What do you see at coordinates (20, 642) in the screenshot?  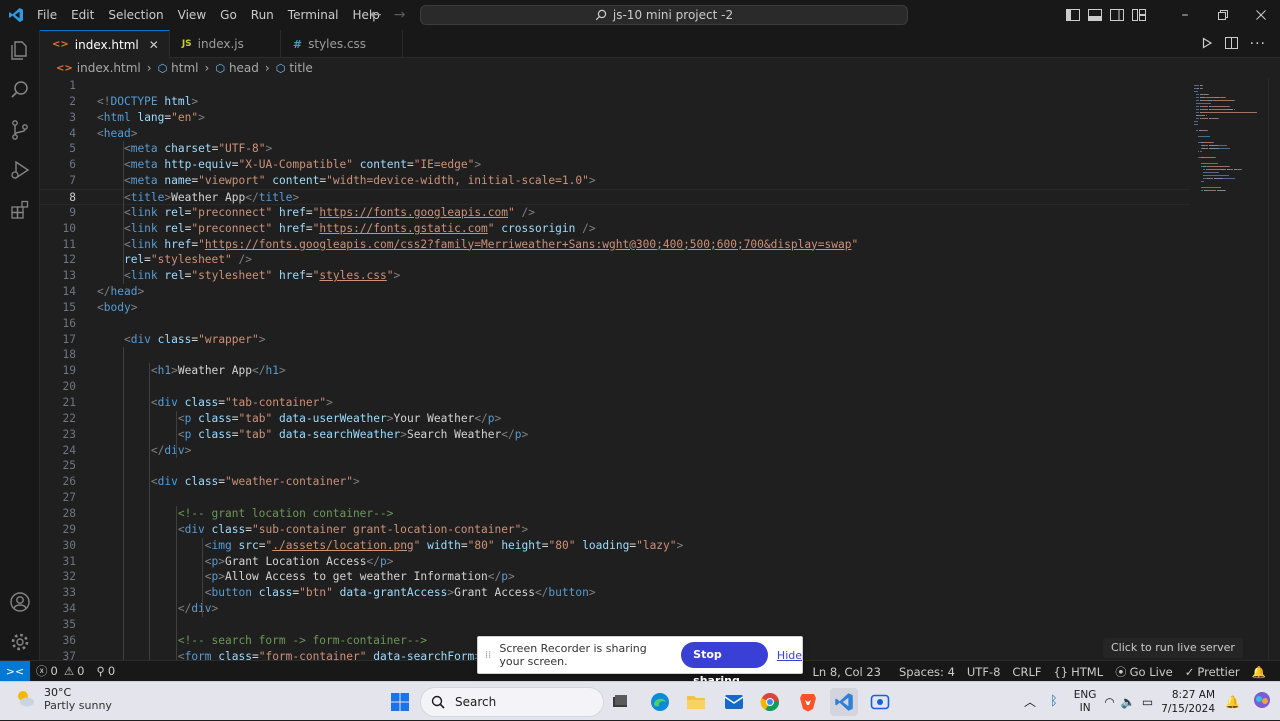 I see `manage-gear-icon` at bounding box center [20, 642].